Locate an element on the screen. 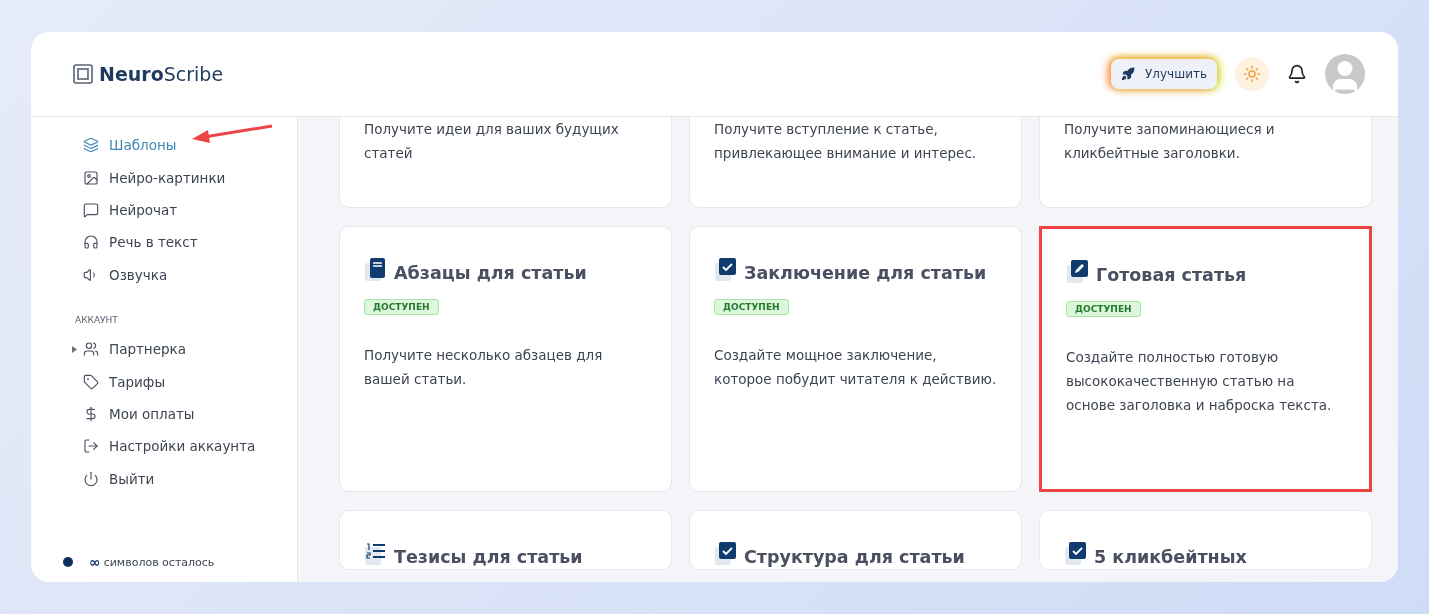 The width and height of the screenshot is (1429, 614). pencil-icon is located at coordinates (1078, 272).